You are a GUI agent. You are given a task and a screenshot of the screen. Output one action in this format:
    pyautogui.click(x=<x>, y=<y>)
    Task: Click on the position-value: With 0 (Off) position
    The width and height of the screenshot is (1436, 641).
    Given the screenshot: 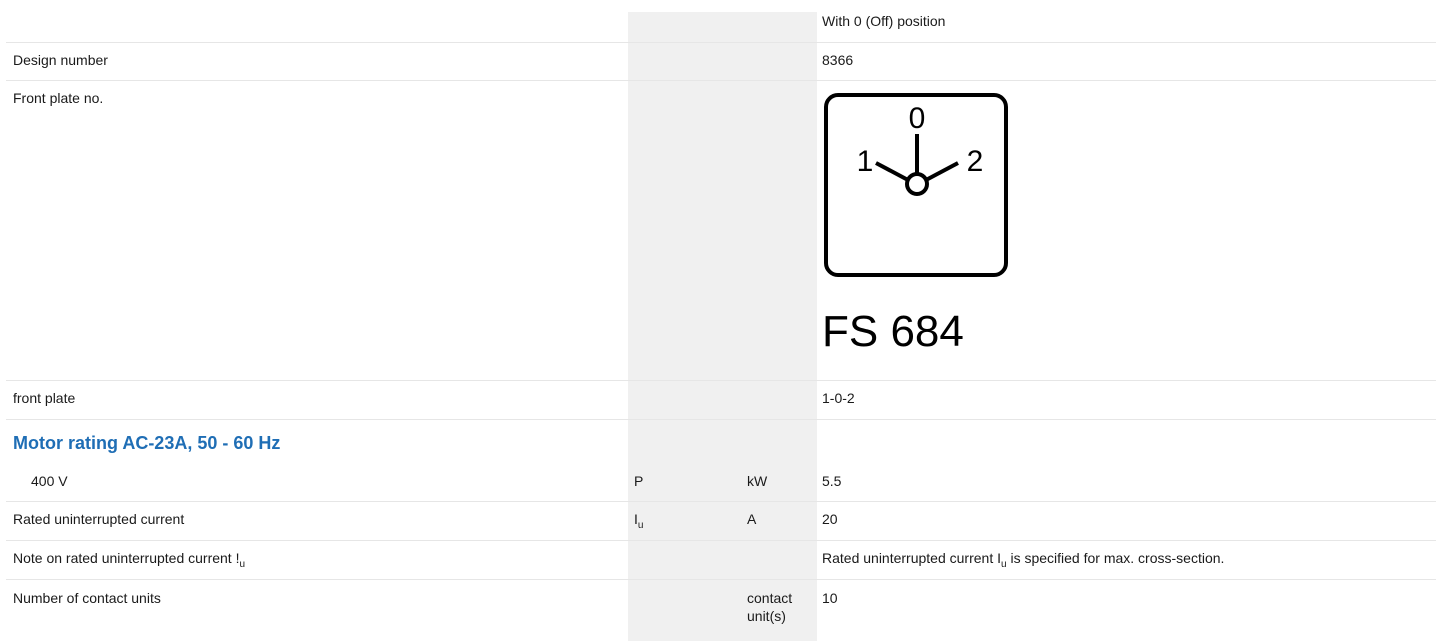 What is the action you would take?
    pyautogui.click(x=884, y=21)
    